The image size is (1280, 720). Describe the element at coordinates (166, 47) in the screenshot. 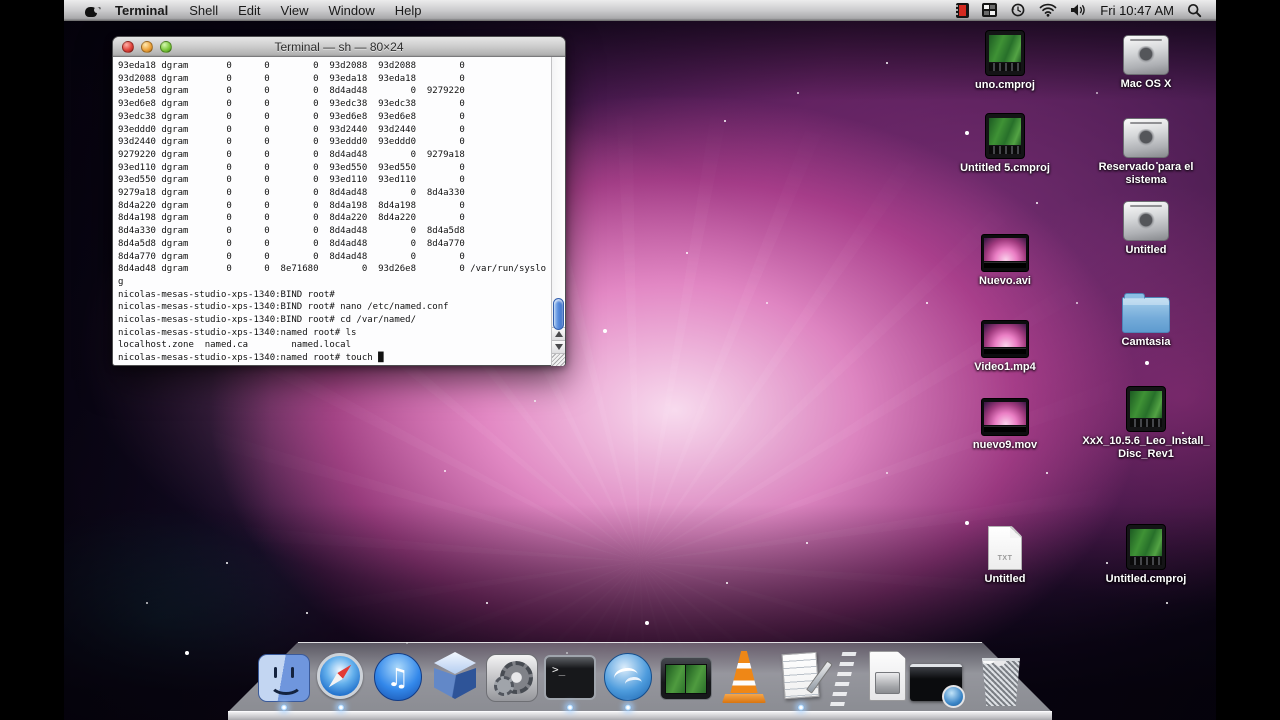

I see `zoom-button` at that location.